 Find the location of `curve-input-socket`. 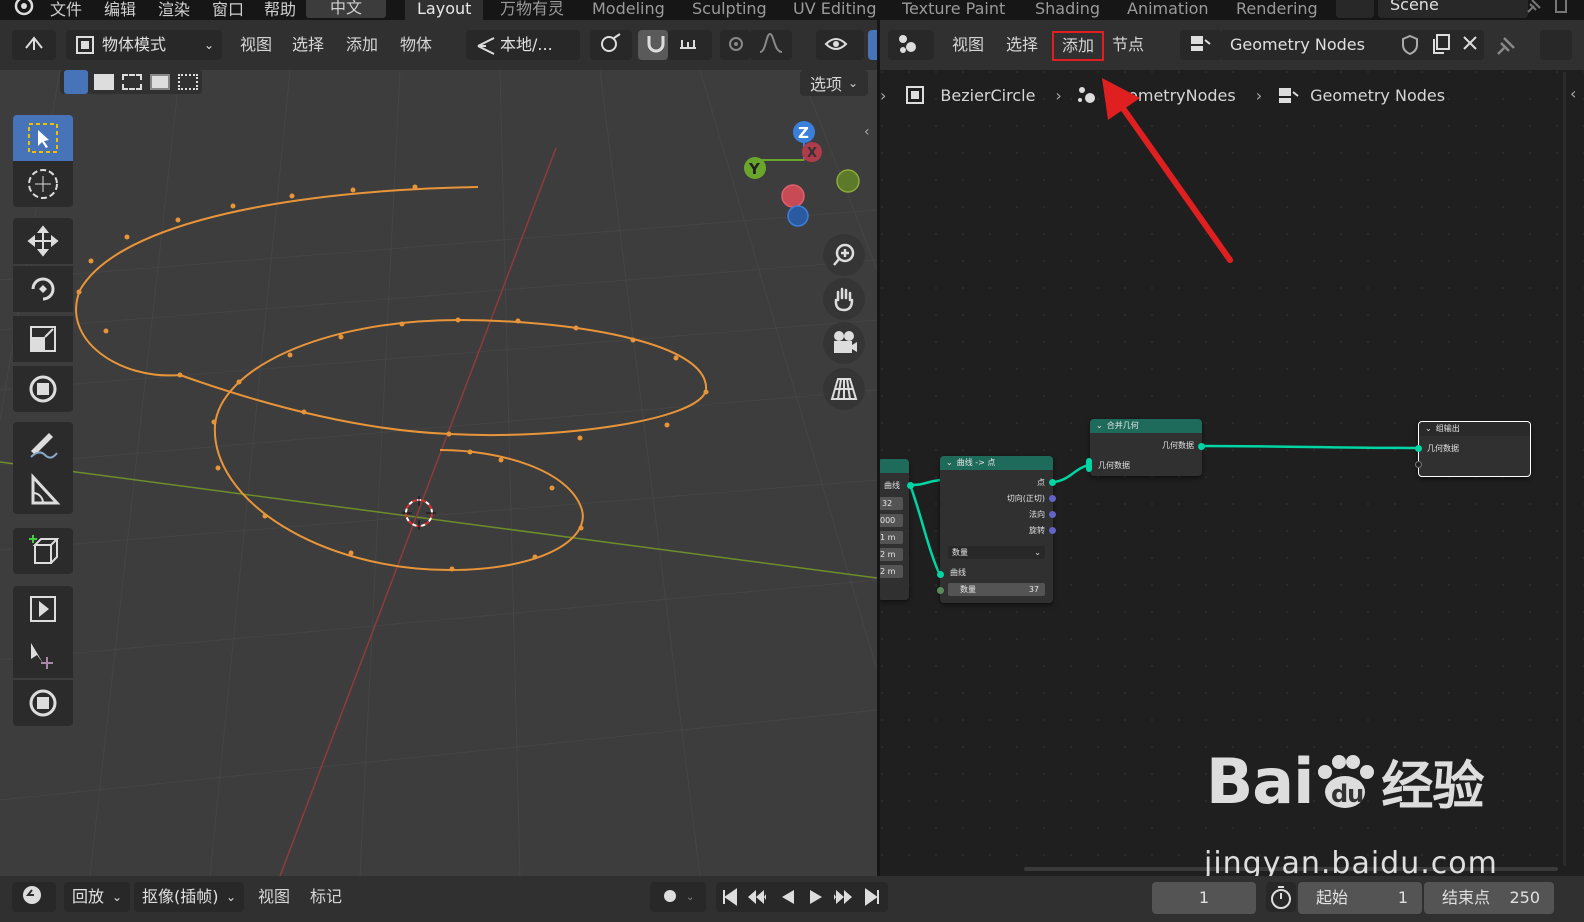

curve-input-socket is located at coordinates (940, 574).